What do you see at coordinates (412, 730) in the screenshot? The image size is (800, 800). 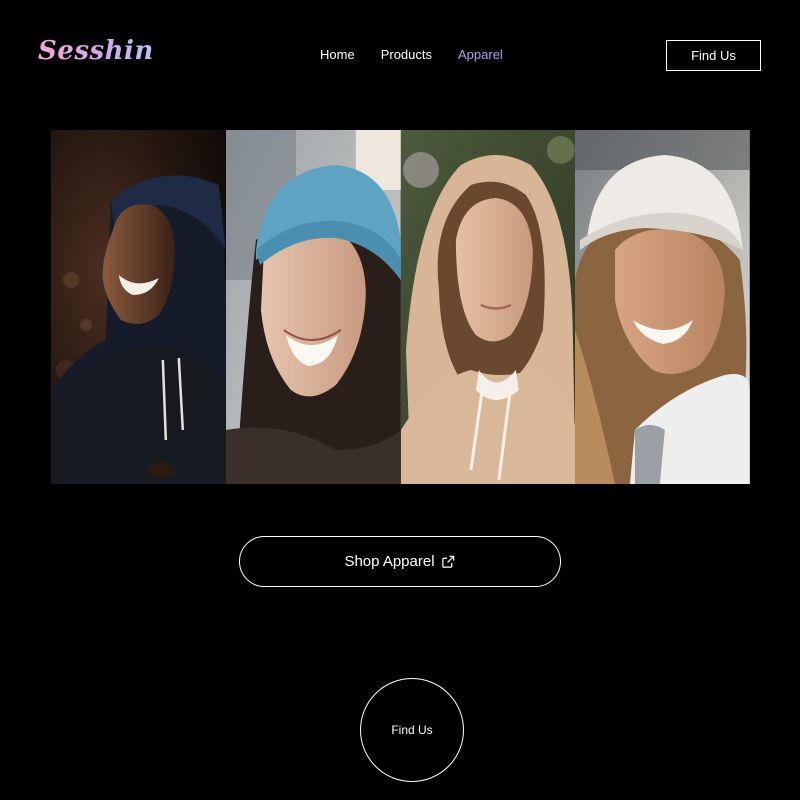 I see `find-us-circle-button: Find Us` at bounding box center [412, 730].